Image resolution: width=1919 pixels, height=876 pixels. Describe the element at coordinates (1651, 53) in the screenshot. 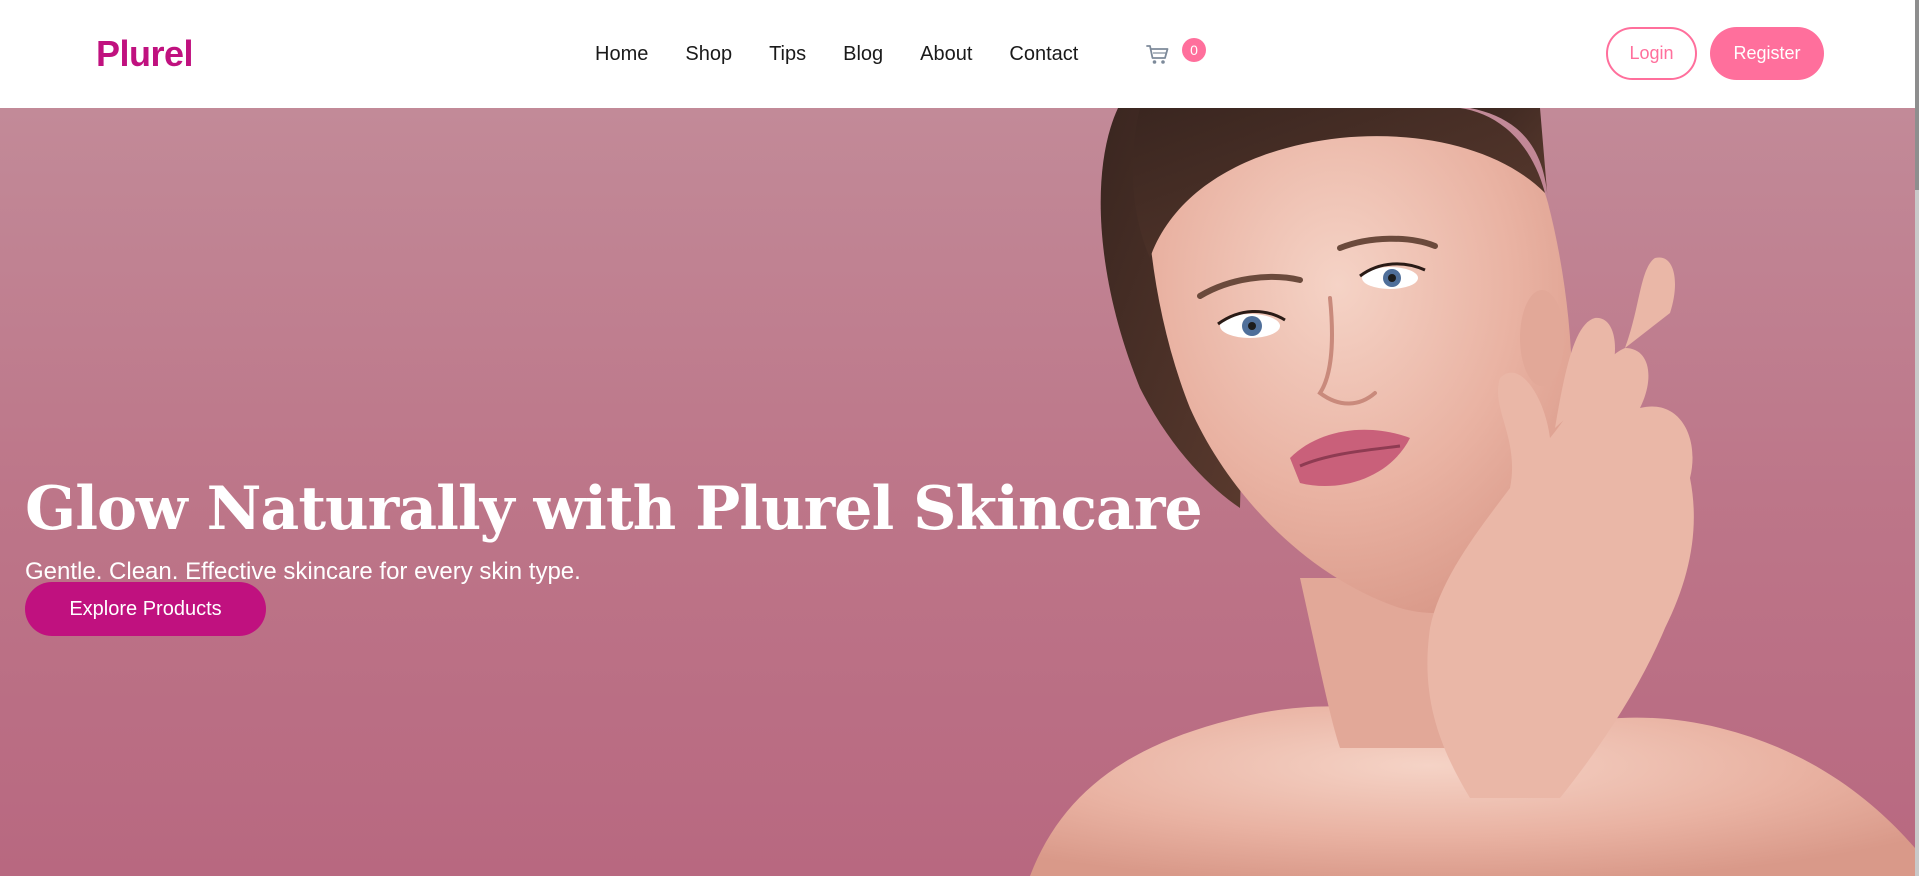

I see `login-button: Login` at that location.